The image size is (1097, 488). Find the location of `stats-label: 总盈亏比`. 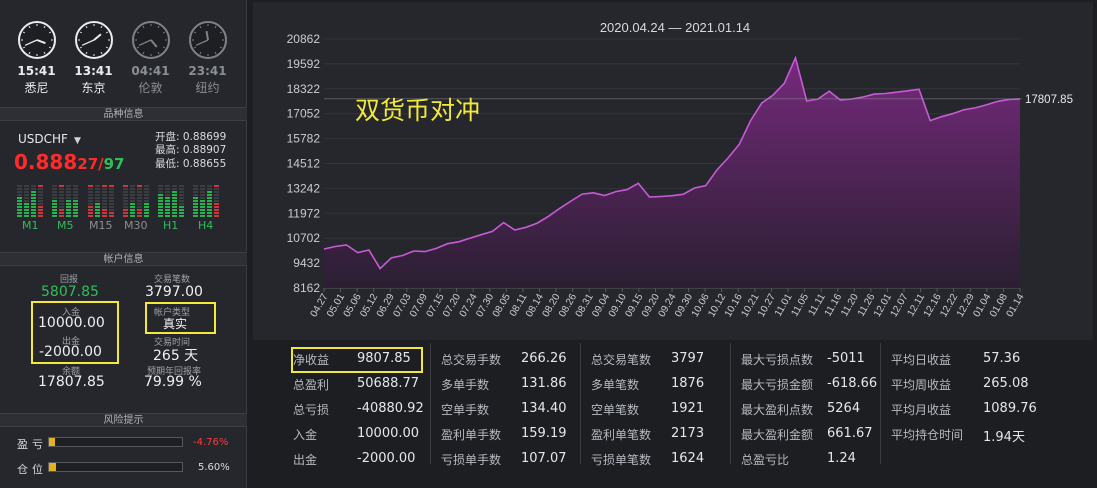

stats-label: 总盈亏比 is located at coordinates (765, 460).